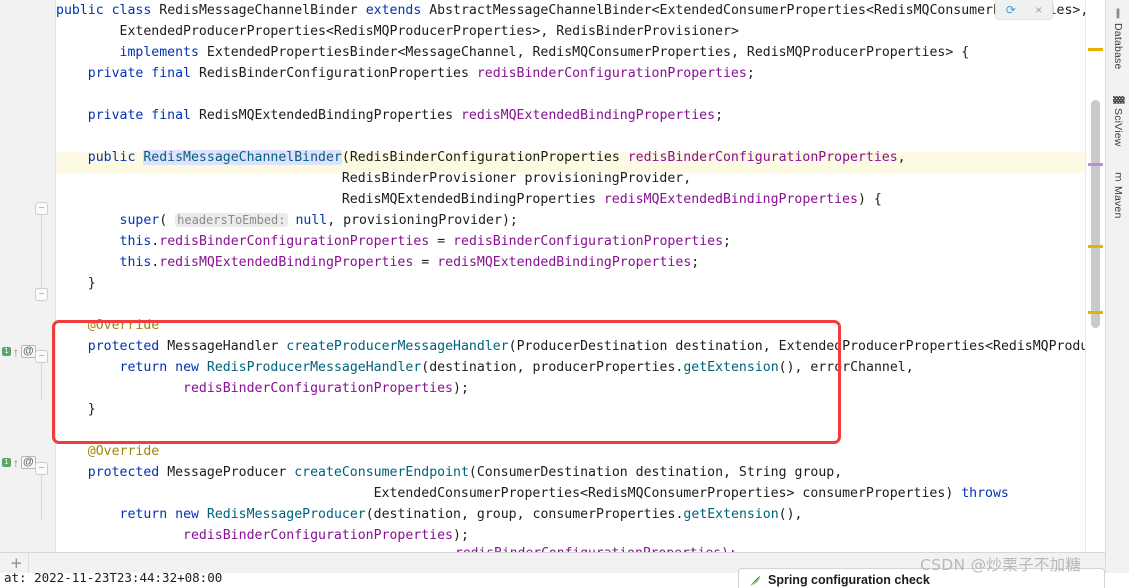 The image size is (1129, 588). I want to click on maven-icon: m, so click(1118, 177).